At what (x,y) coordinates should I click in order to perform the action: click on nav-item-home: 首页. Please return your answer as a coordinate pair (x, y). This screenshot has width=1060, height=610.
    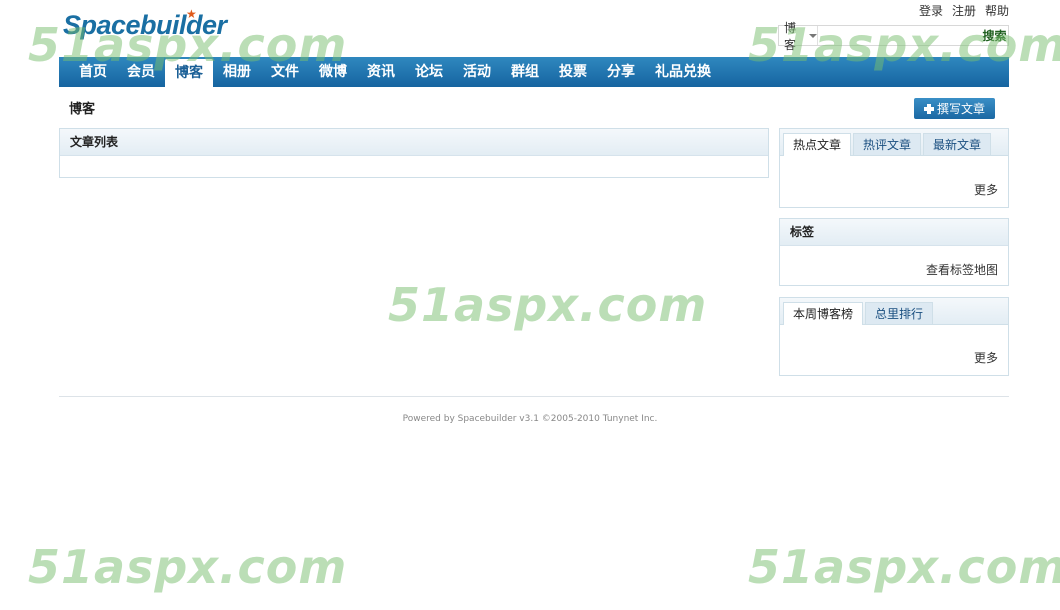
    Looking at the image, I should click on (93, 72).